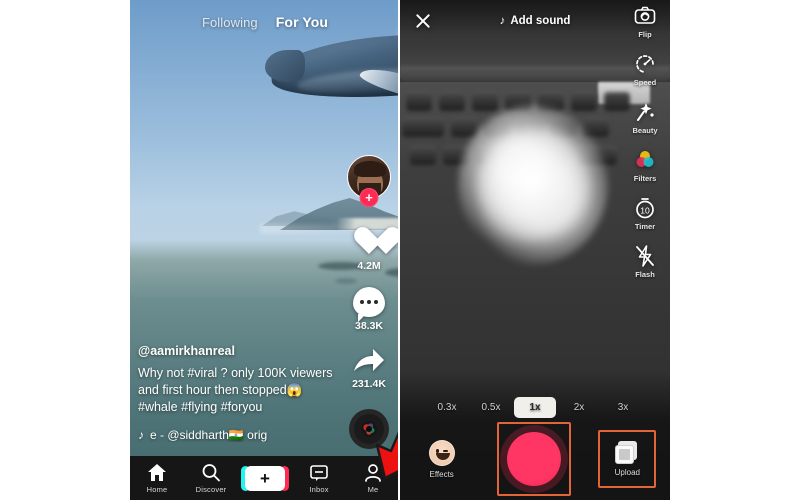 The height and width of the screenshot is (500, 800). I want to click on nav-item-inbox: Inbox, so click(319, 478).